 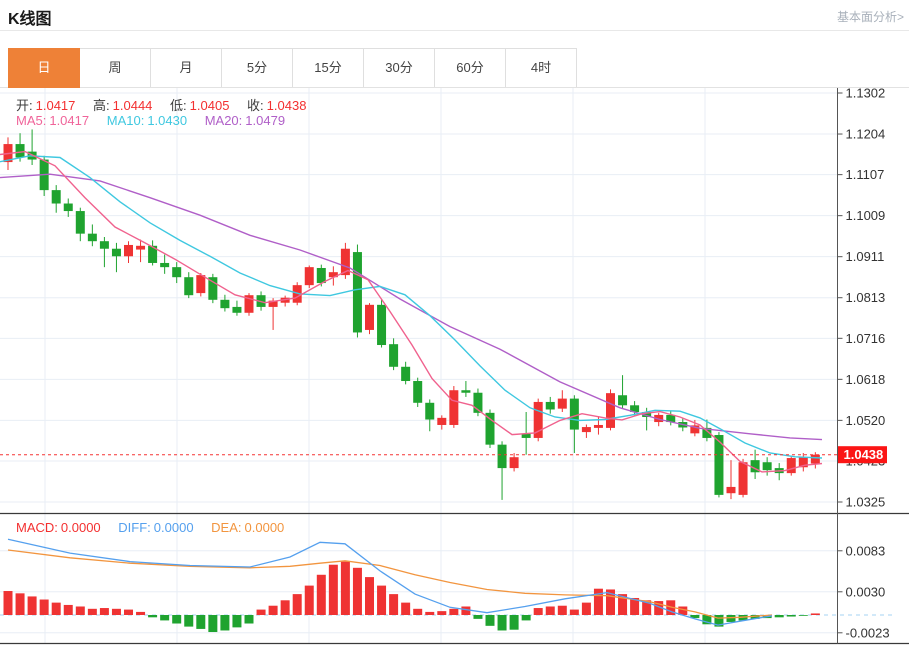 What do you see at coordinates (541, 68) in the screenshot?
I see `tab-4hour: 4时` at bounding box center [541, 68].